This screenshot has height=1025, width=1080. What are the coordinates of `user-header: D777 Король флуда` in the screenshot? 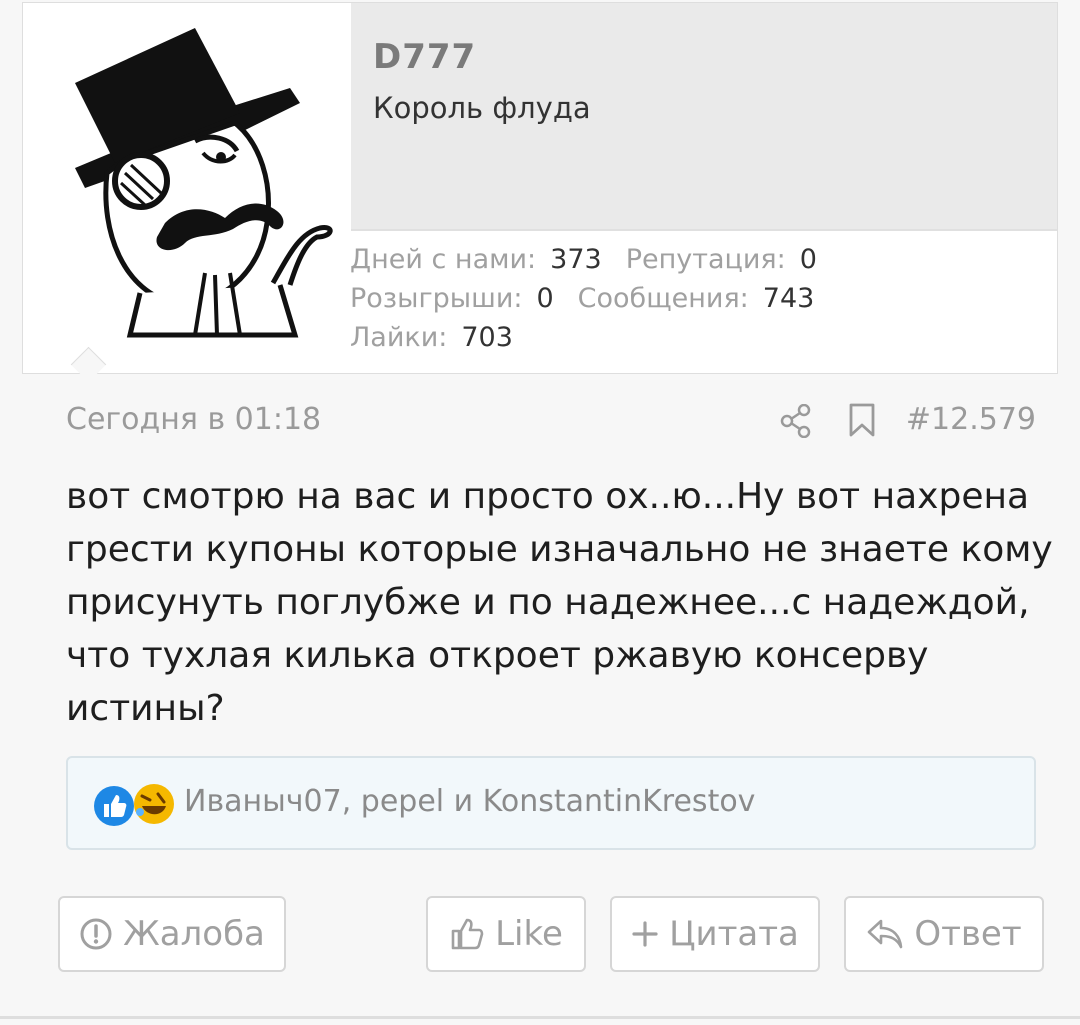 It's located at (704, 117).